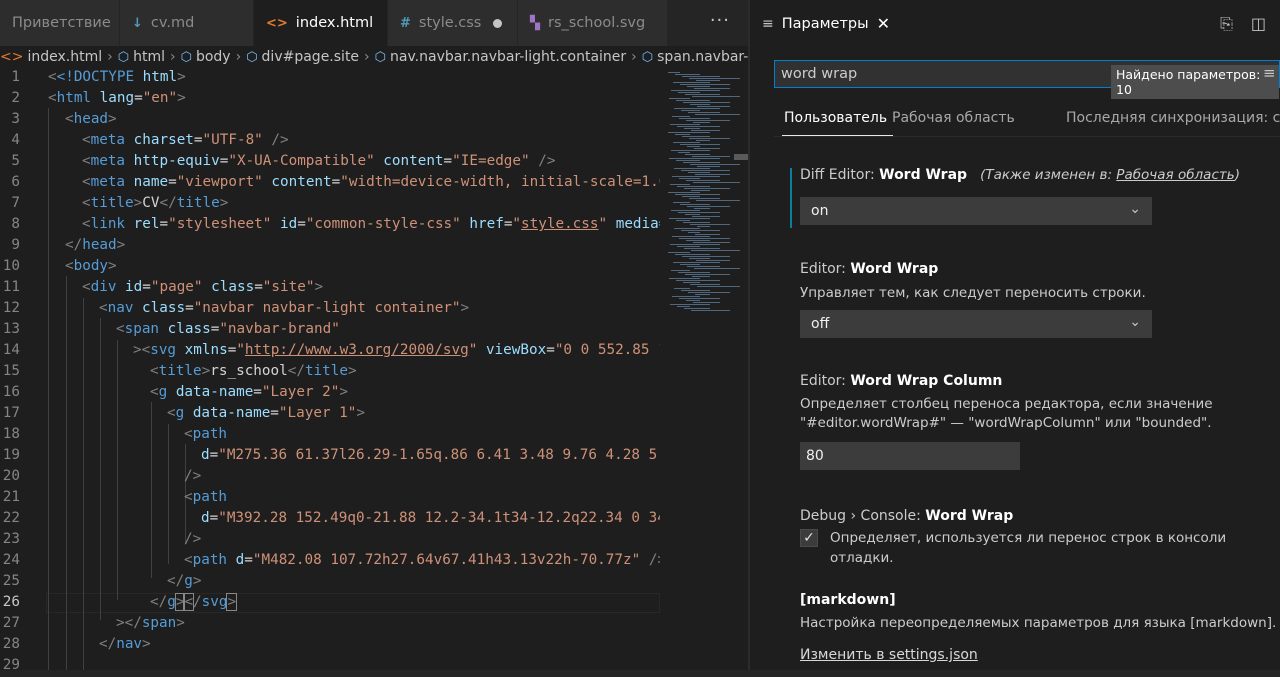 Image resolution: width=1280 pixels, height=677 pixels. I want to click on tab-welcome: Приветствие, so click(60, 23).